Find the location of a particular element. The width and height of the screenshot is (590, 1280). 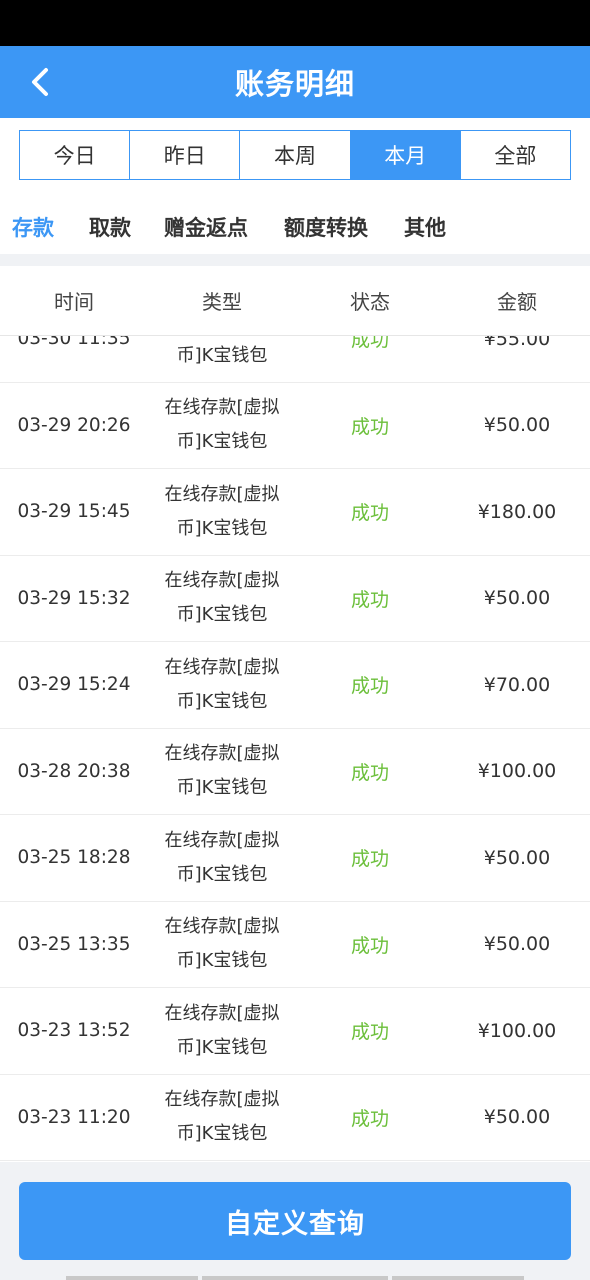

table-row: 03-28 20:38 在线存款[虚拟 币]K宝钱包 成功 ¥100.00 is located at coordinates (295, 772).